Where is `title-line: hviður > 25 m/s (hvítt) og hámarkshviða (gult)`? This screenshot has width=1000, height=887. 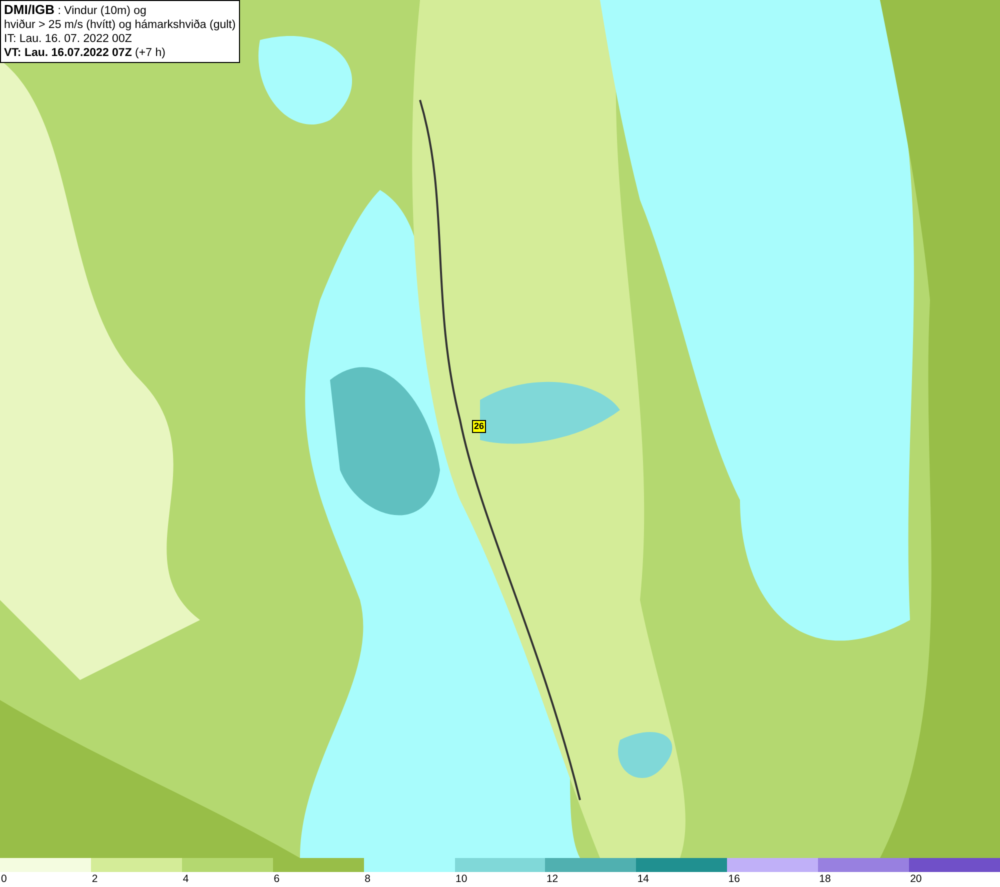
title-line: hviður > 25 m/s (hvítt) og hámarkshviða (gult) is located at coordinates (120, 25).